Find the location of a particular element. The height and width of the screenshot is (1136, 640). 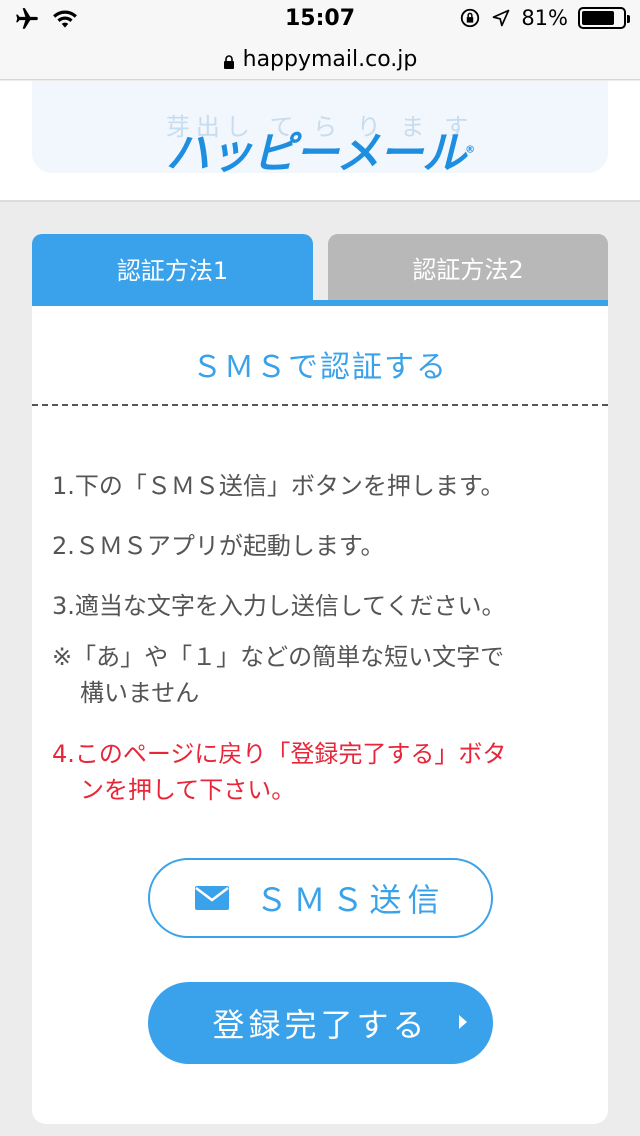

note-line-1: ※「あ」や「１」などの簡単な短い文字で is located at coordinates (278, 657).